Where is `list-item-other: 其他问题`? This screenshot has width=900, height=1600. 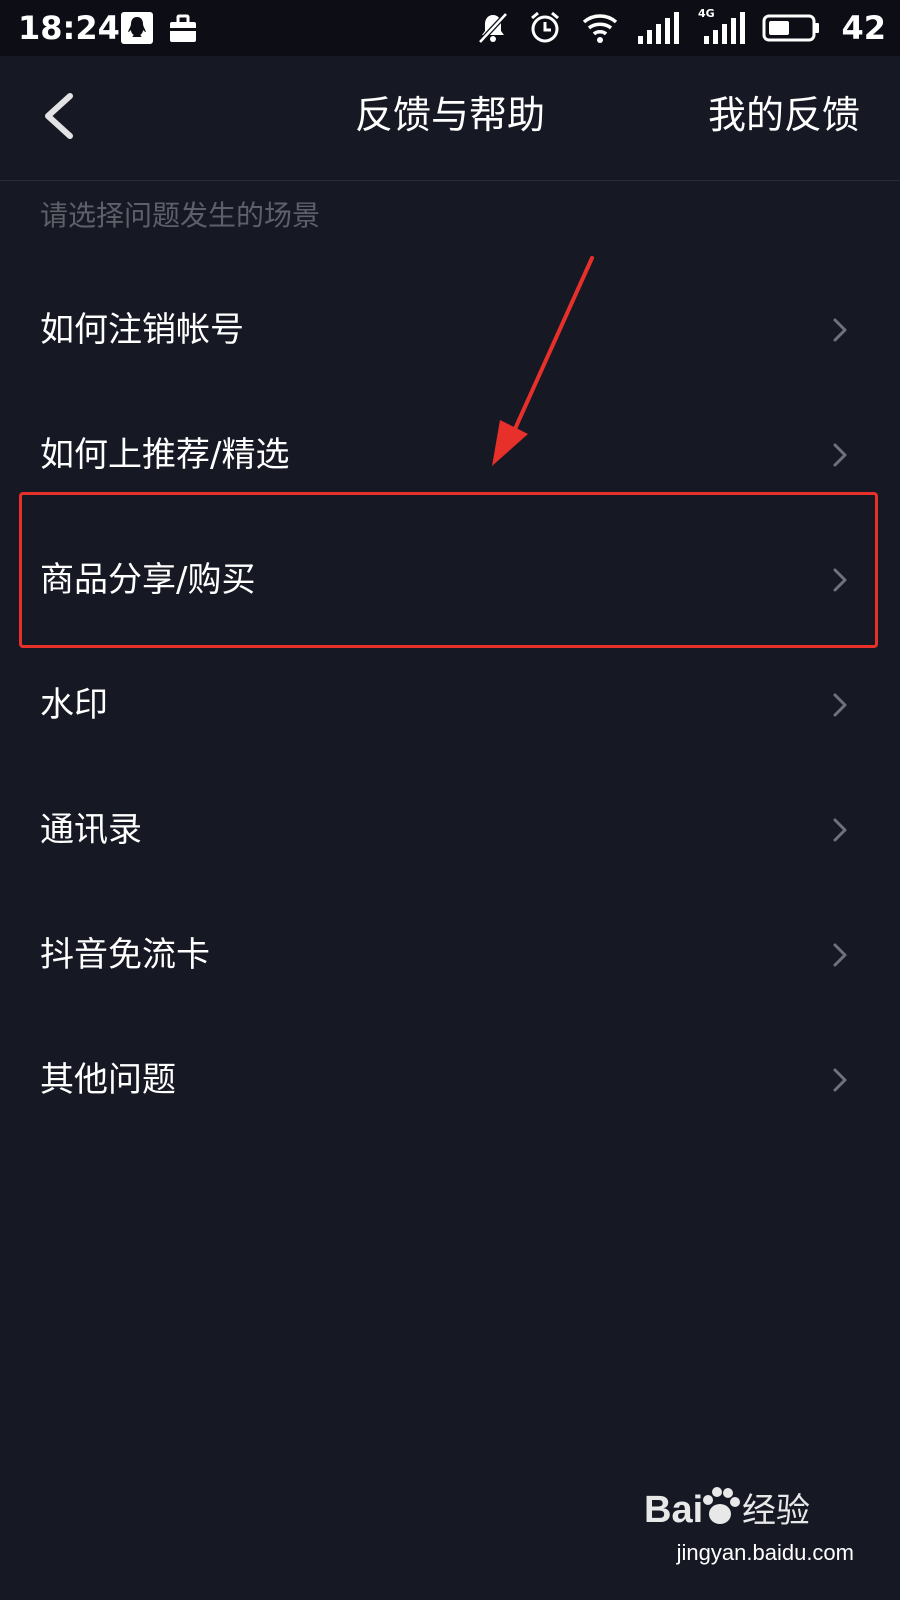
list-item-other: 其他问题 is located at coordinates (450, 1080).